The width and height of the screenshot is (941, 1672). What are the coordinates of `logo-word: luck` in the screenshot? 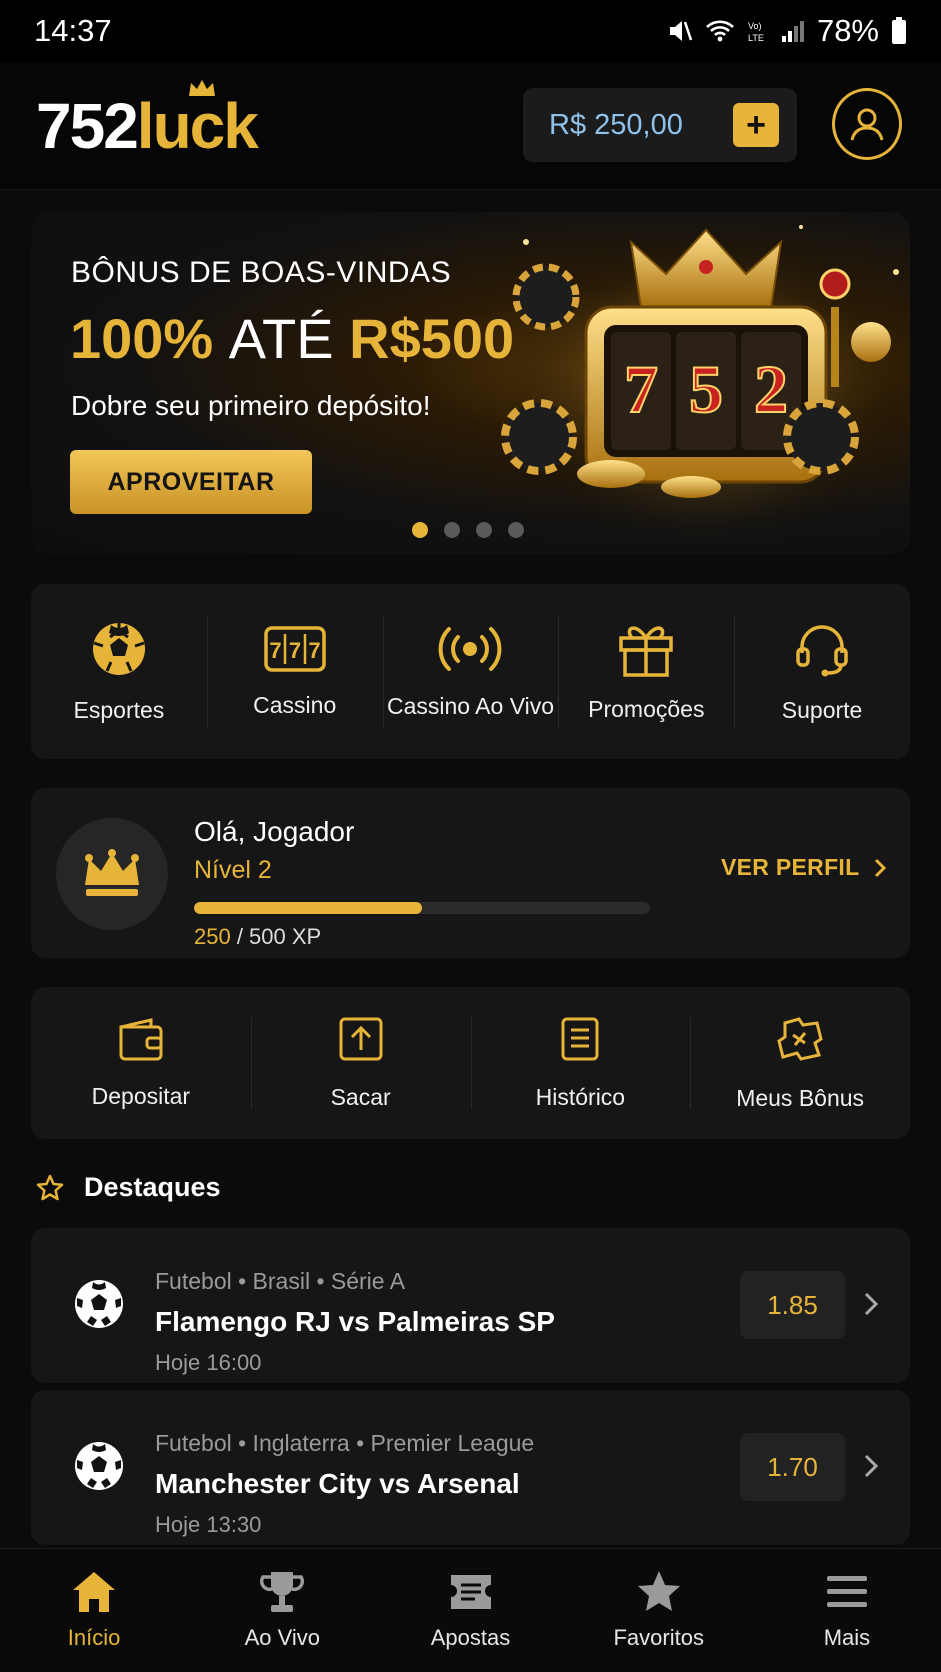 It's located at (197, 125).